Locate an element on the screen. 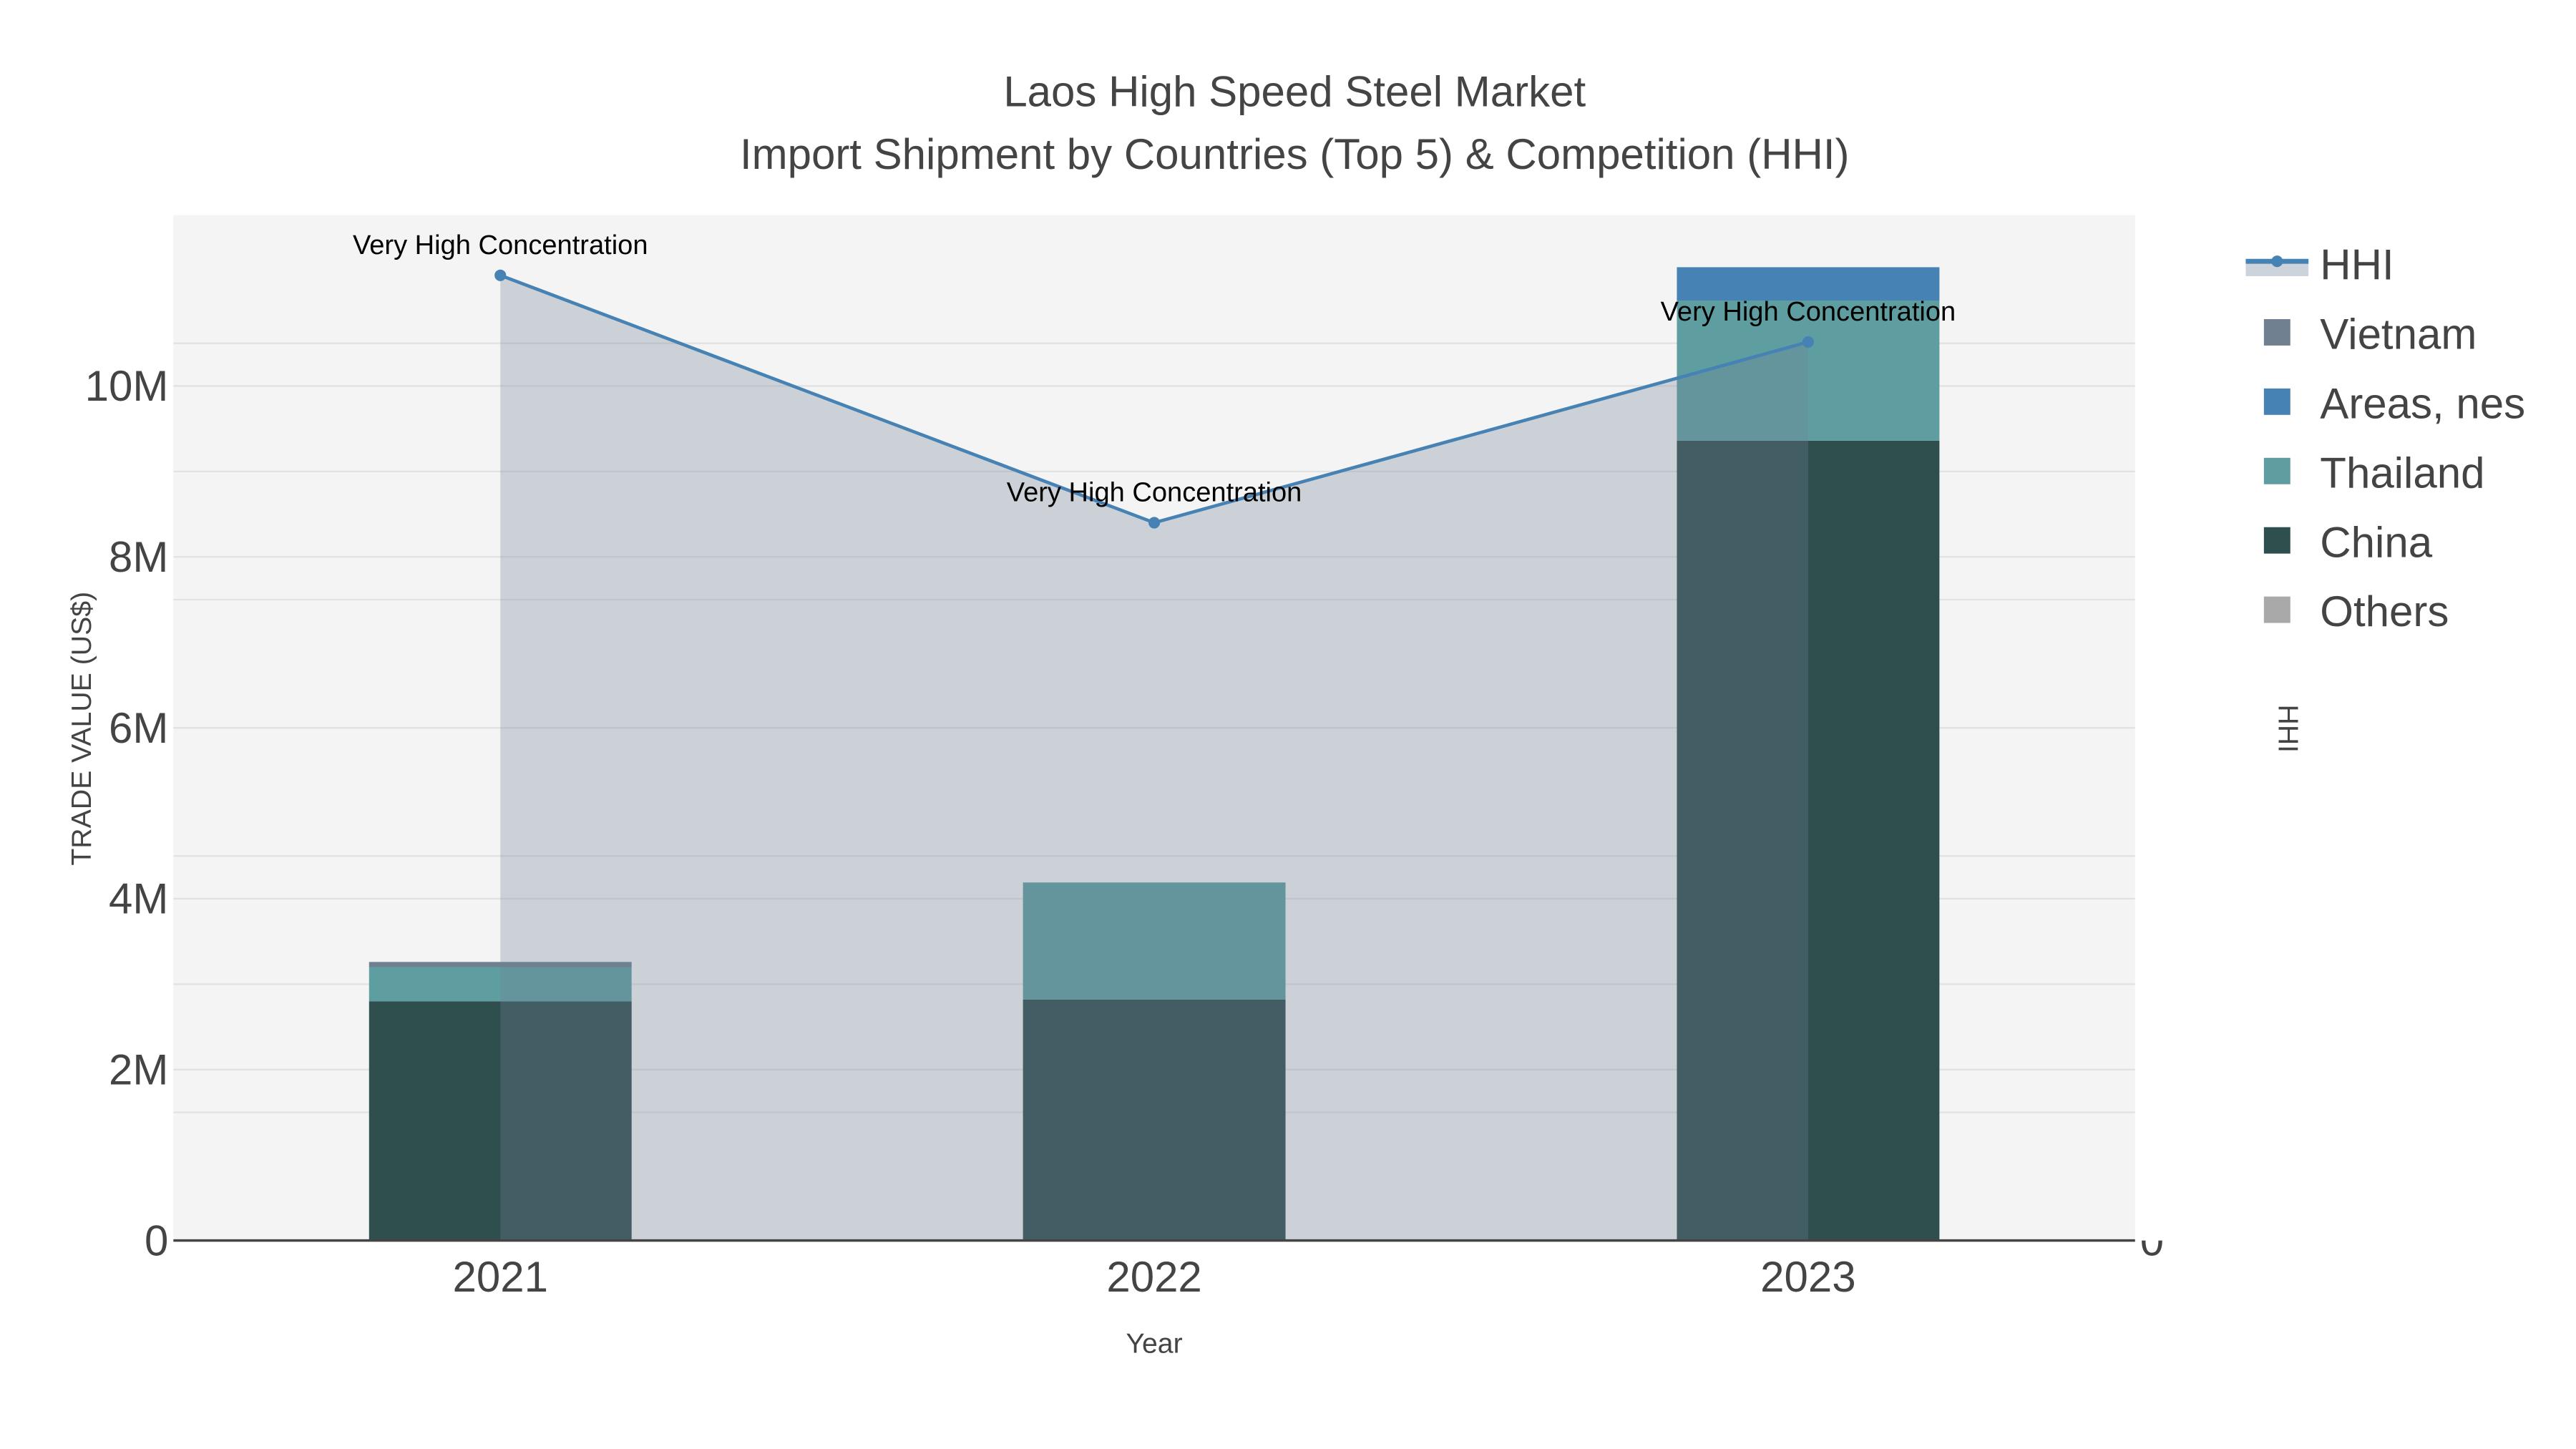 This screenshot has height=1449, width=2576. y-tick-label: 0 is located at coordinates (156, 1240).